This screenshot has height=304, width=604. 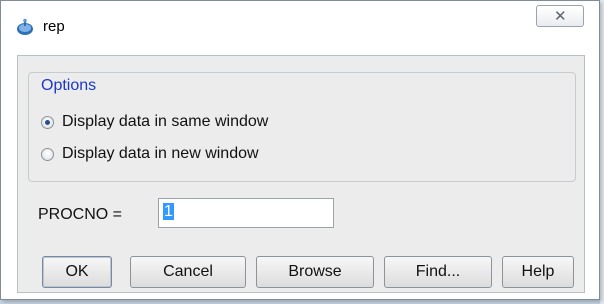 What do you see at coordinates (315, 272) in the screenshot?
I see `browse-button: Browse` at bounding box center [315, 272].